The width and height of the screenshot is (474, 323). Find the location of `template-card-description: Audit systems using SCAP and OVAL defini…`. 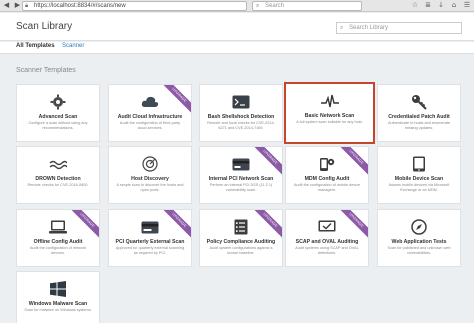

template-card-description: Audit systems using SCAP and OVAL defini… is located at coordinates (327, 250).